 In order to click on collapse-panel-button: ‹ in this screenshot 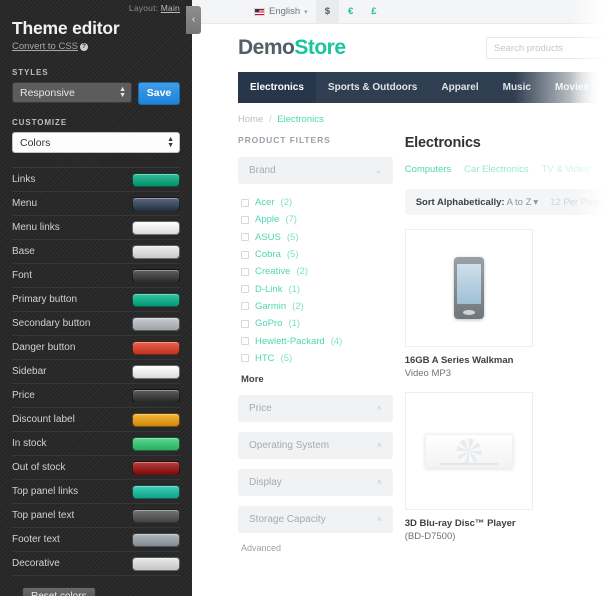, I will do `click(193, 20)`.